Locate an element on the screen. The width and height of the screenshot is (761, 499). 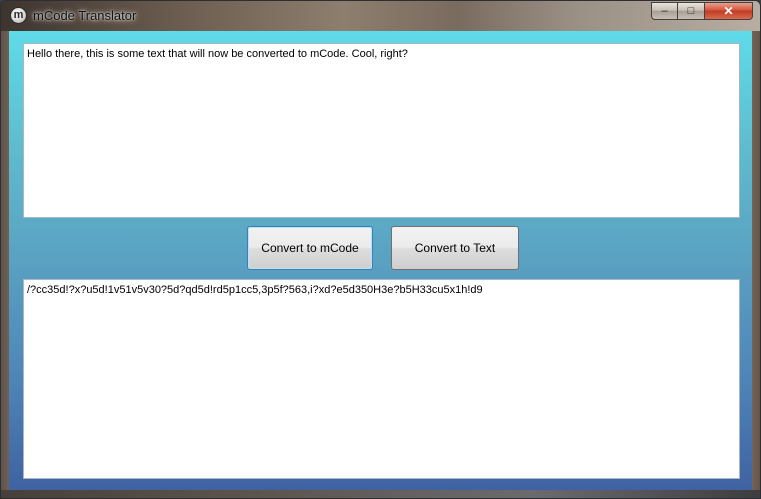
minimize-icon: – is located at coordinates (664, 11).